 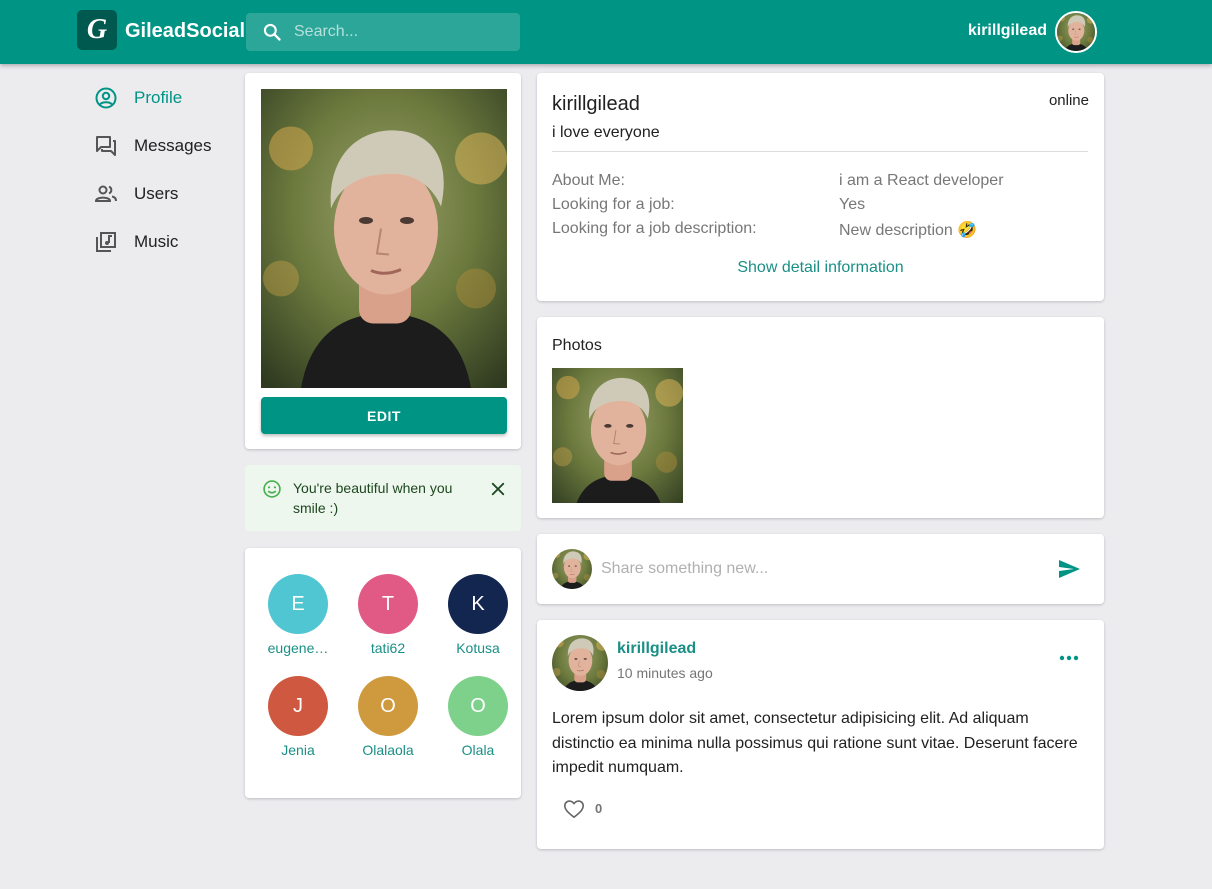 What do you see at coordinates (820, 151) in the screenshot?
I see `divider` at bounding box center [820, 151].